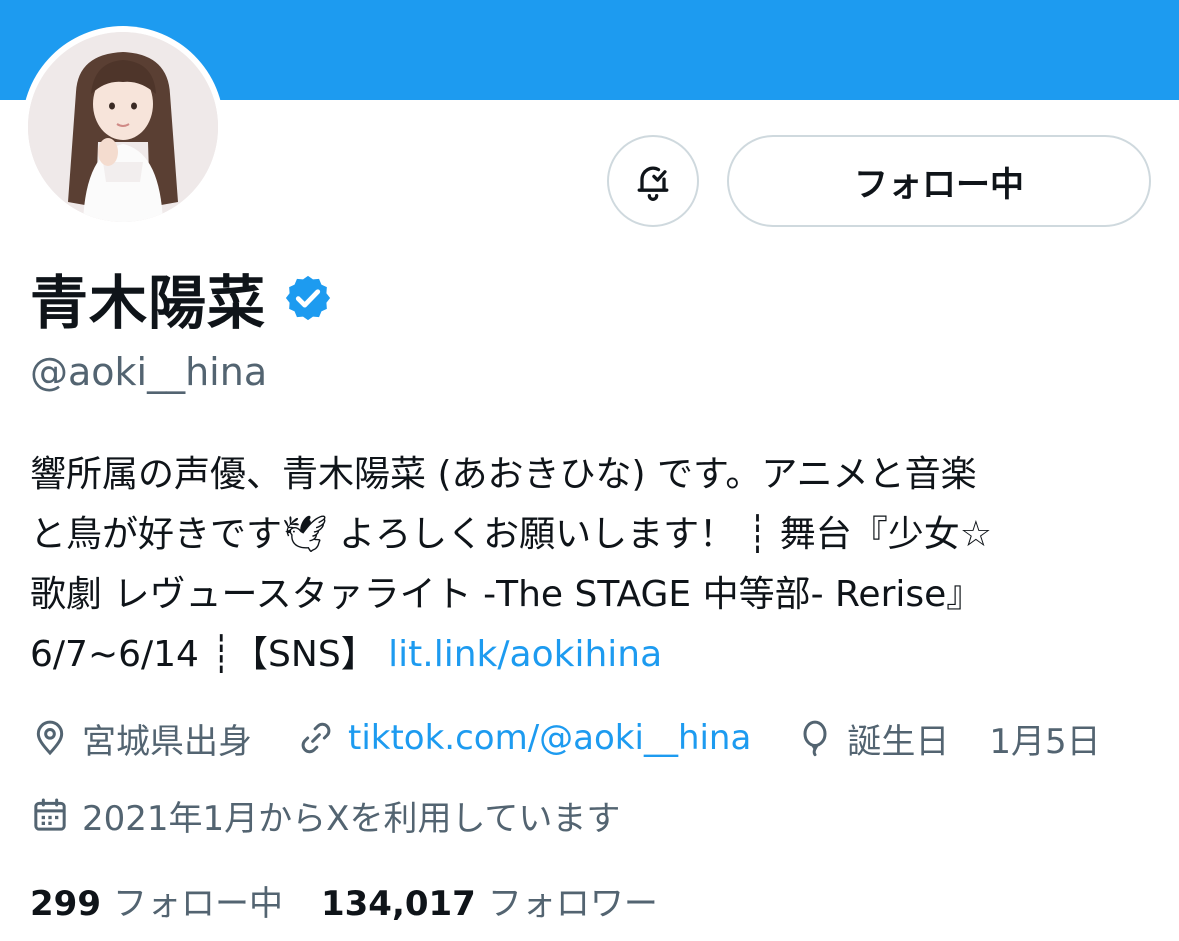 Image resolution: width=1179 pixels, height=941 pixels. What do you see at coordinates (653, 183) in the screenshot?
I see `bell-check-icon` at bounding box center [653, 183].